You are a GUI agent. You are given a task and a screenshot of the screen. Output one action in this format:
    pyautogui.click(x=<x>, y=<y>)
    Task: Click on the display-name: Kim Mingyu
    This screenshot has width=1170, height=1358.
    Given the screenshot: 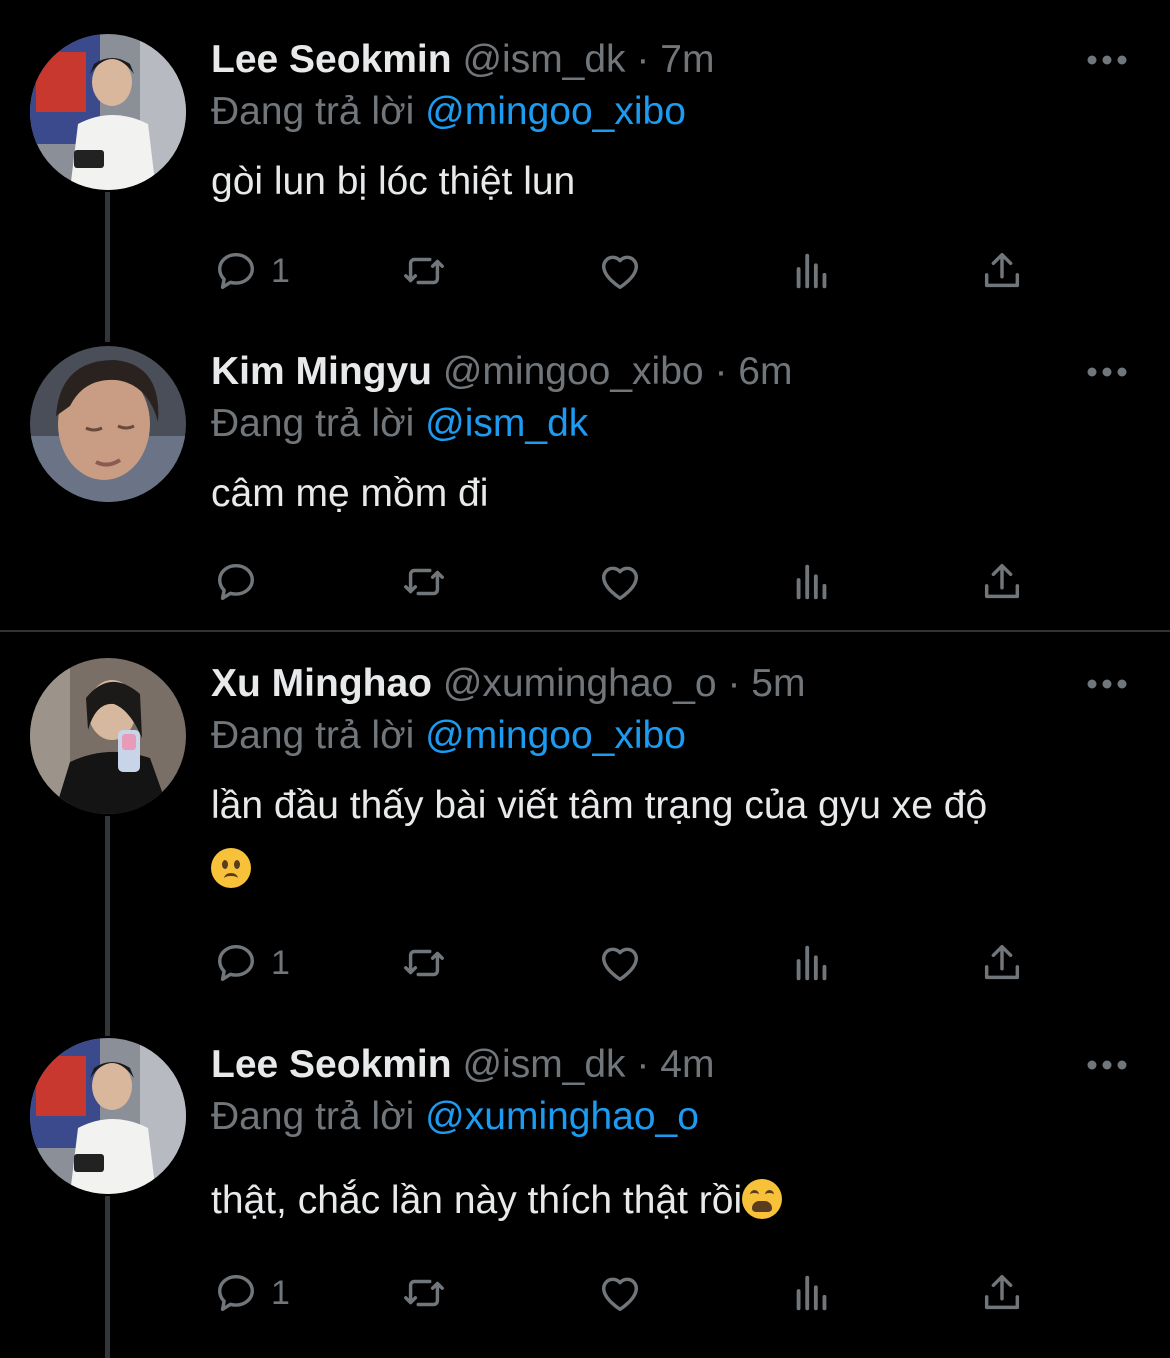 What is the action you would take?
    pyautogui.click(x=321, y=371)
    